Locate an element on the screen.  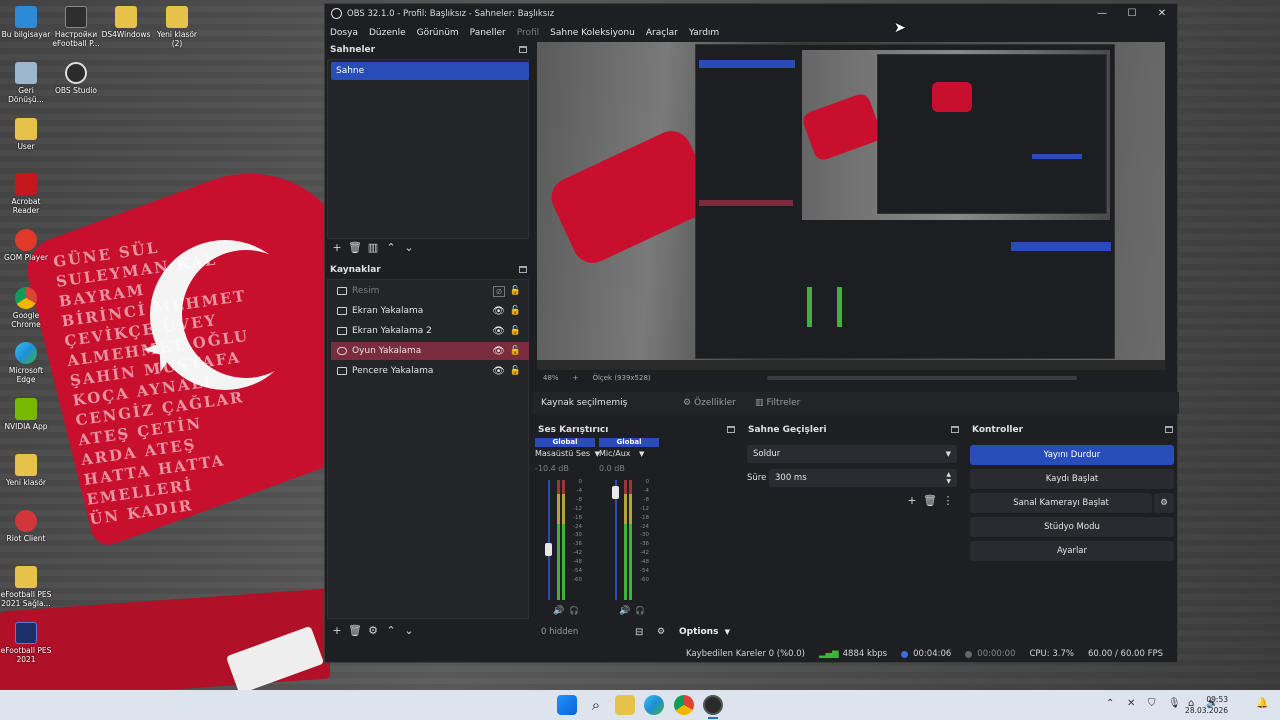
zoom-level: 48% is located at coordinates (551, 378).